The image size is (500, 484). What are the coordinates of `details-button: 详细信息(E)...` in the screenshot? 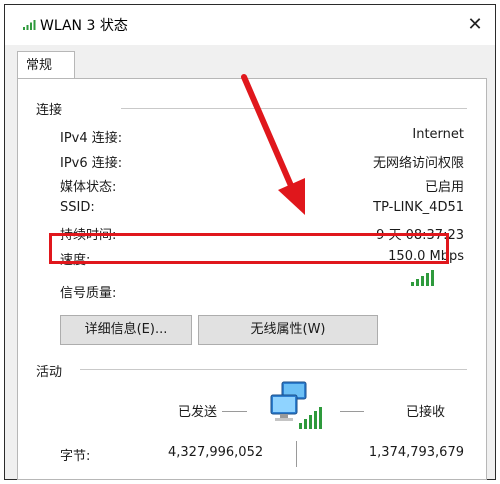 It's located at (126, 330).